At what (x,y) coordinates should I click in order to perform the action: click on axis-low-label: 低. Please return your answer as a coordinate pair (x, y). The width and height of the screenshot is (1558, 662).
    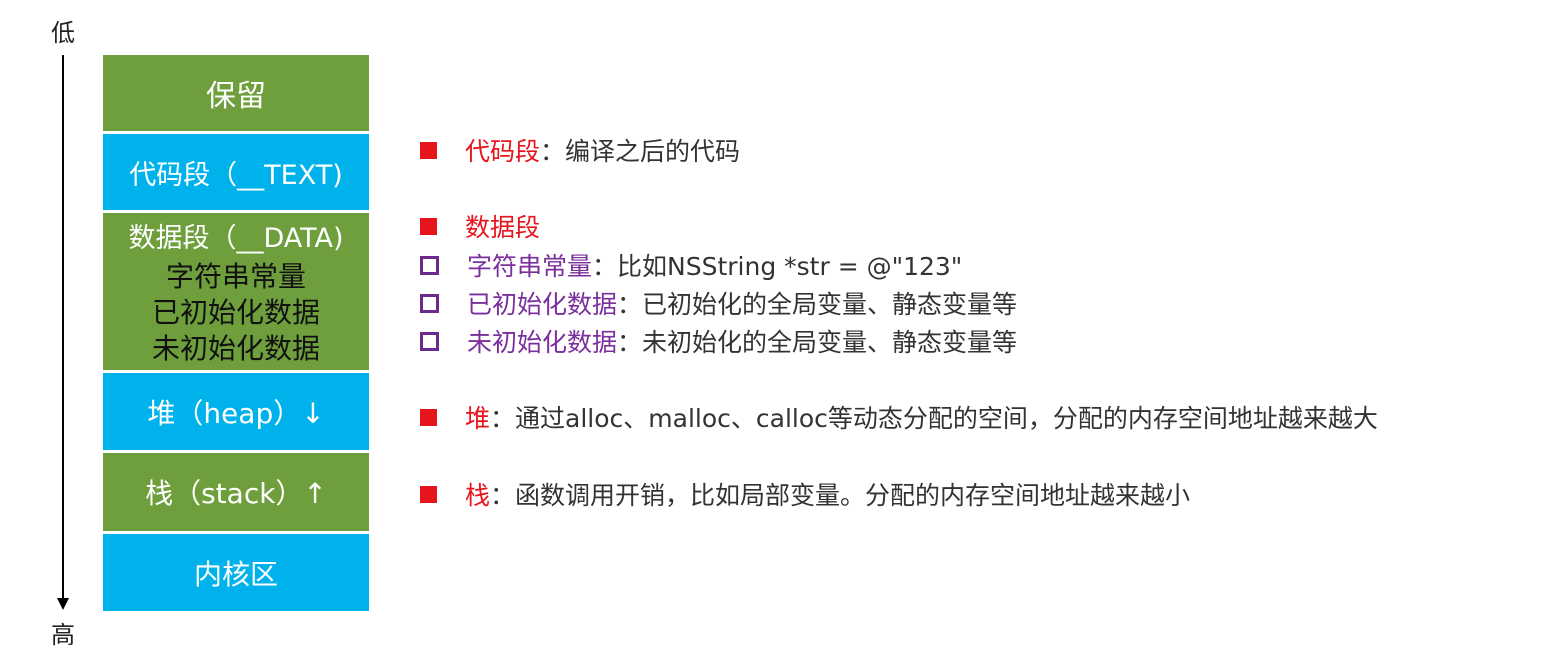
    Looking at the image, I should click on (63, 33).